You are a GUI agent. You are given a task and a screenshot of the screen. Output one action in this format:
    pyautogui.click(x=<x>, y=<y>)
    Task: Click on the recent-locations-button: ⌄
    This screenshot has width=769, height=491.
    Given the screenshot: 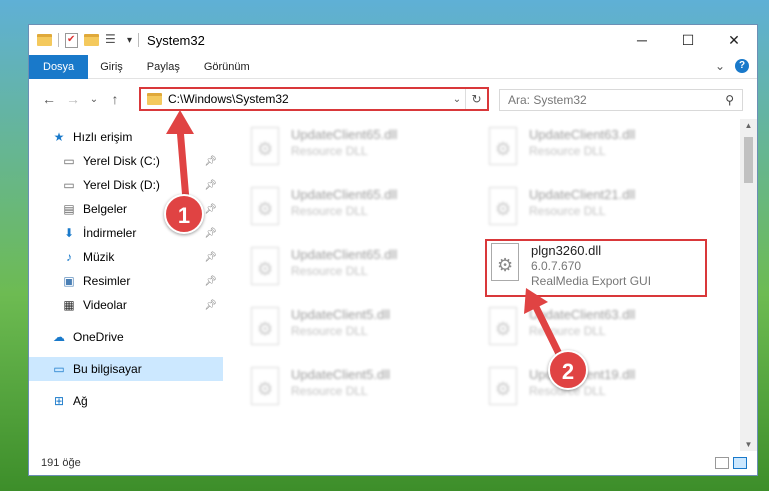 What is the action you would take?
    pyautogui.click(x=94, y=99)
    